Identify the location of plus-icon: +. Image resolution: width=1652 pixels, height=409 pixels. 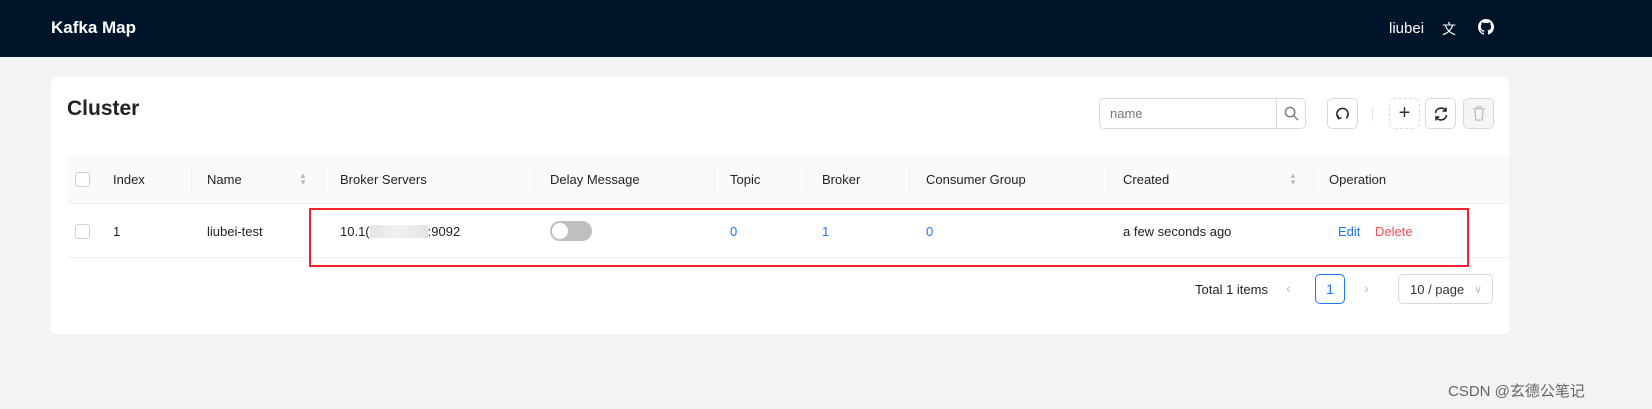
(1404, 113).